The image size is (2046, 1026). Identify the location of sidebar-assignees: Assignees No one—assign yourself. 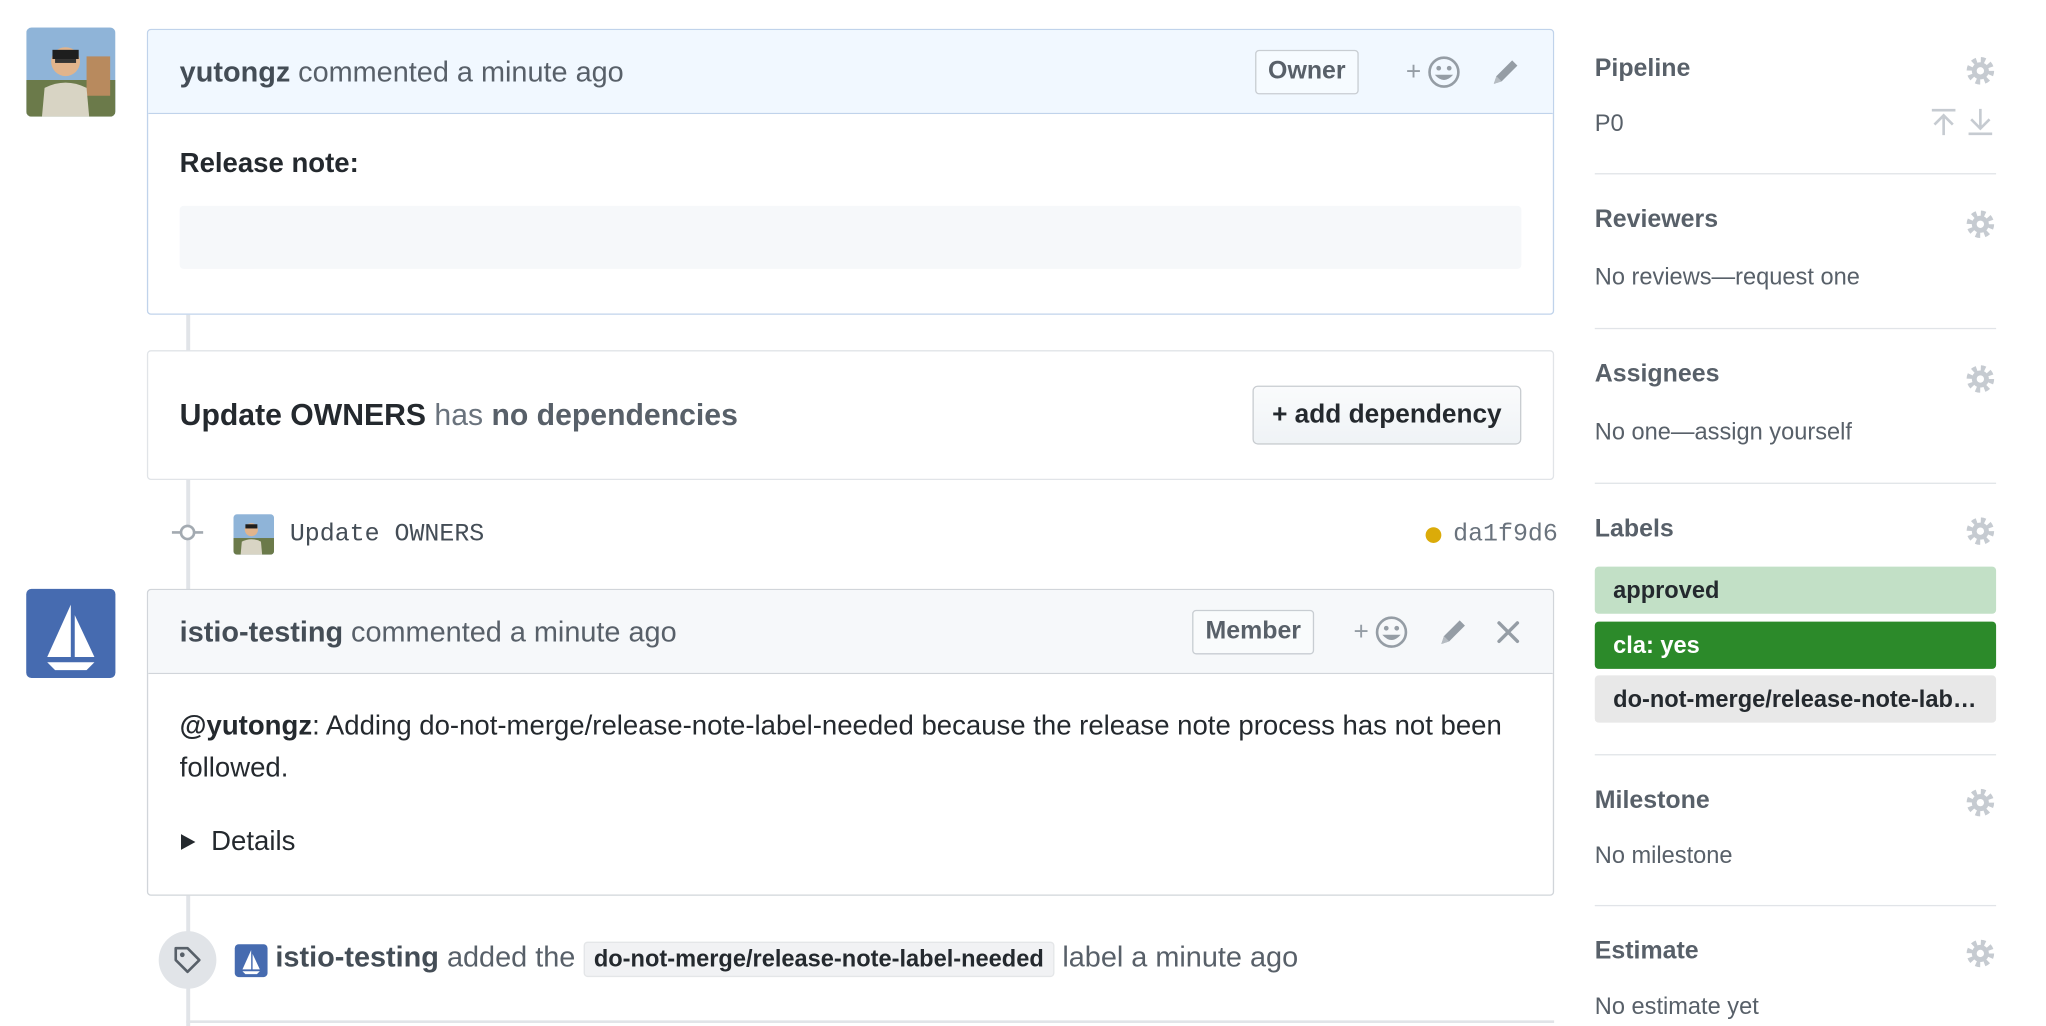
(1795, 403).